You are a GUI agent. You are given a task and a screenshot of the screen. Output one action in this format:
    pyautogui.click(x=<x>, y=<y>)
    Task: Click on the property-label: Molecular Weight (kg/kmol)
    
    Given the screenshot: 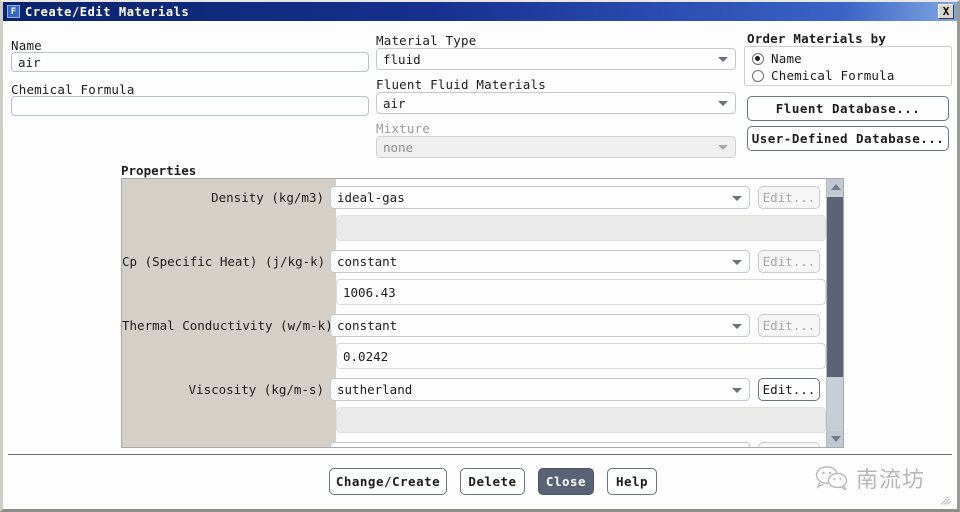 What is the action you would take?
    pyautogui.click(x=226, y=446)
    